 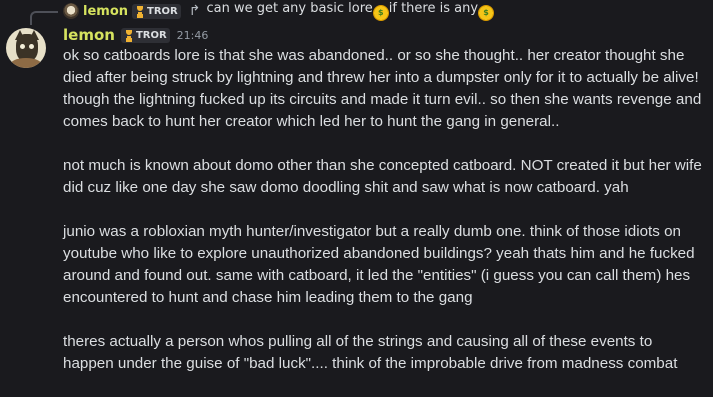 I want to click on guild-tag: TROR, so click(x=145, y=35).